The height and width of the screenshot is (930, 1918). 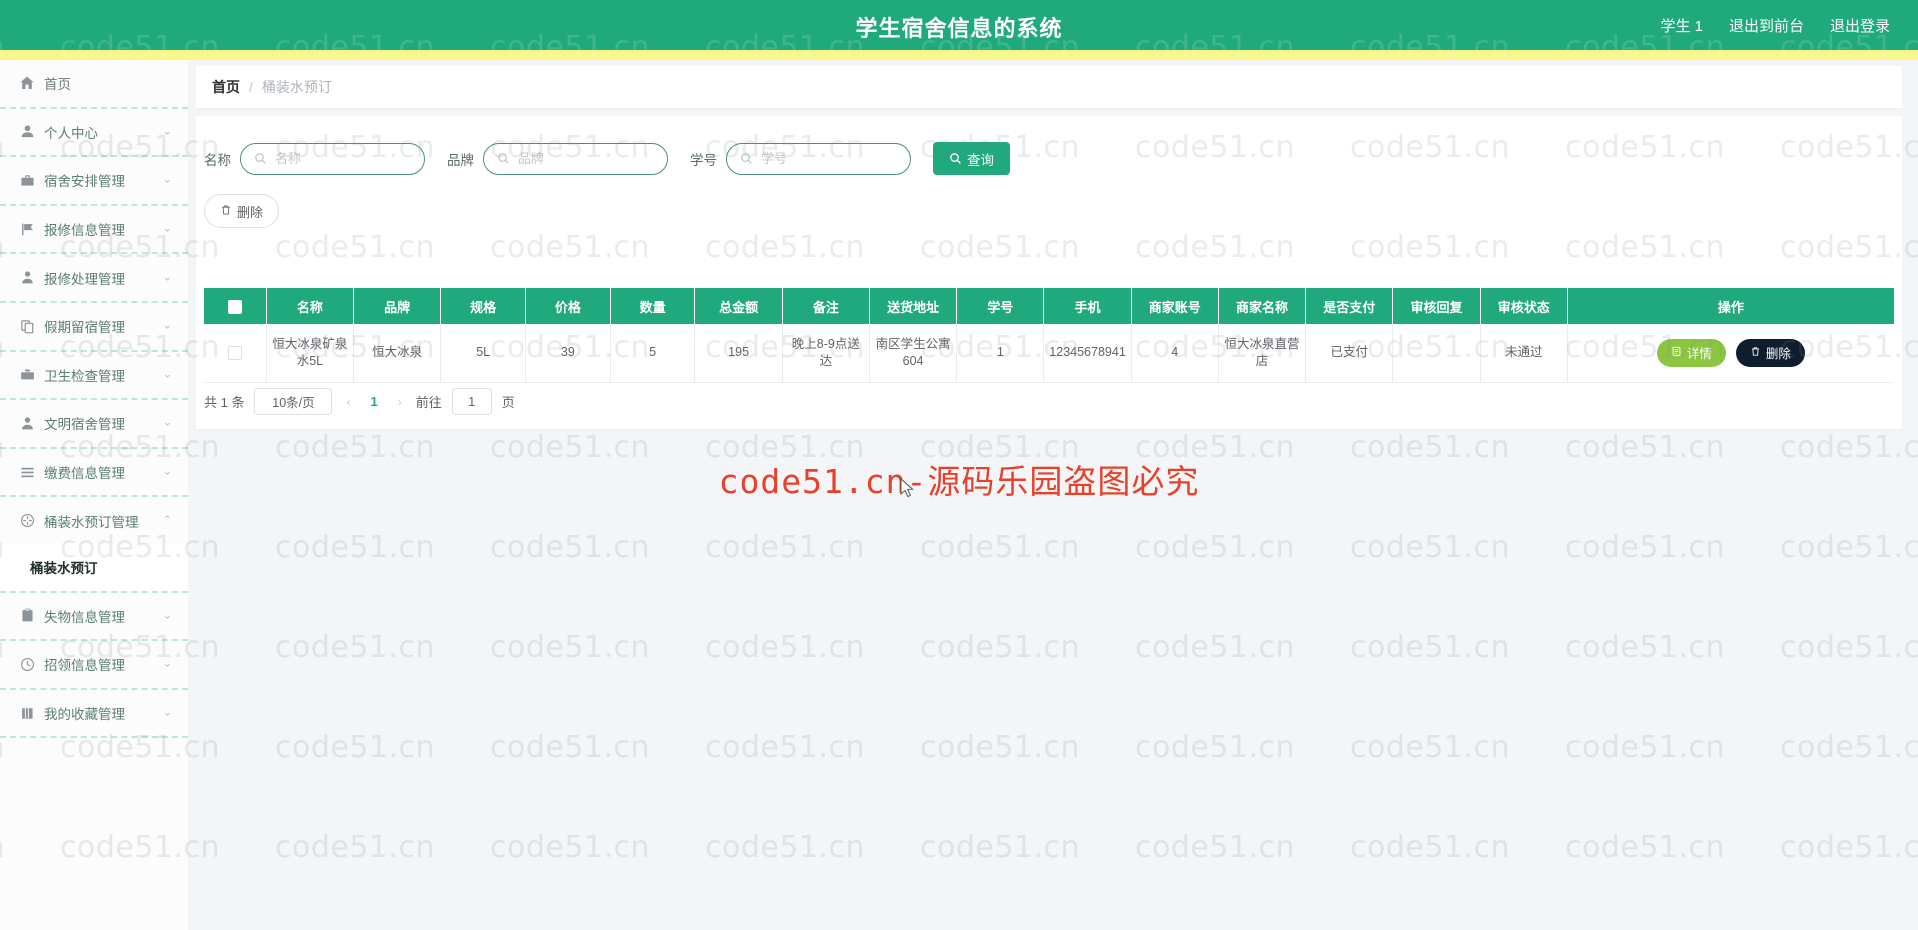 What do you see at coordinates (84, 376) in the screenshot?
I see `sidebar-item-label: 卫生检查管理` at bounding box center [84, 376].